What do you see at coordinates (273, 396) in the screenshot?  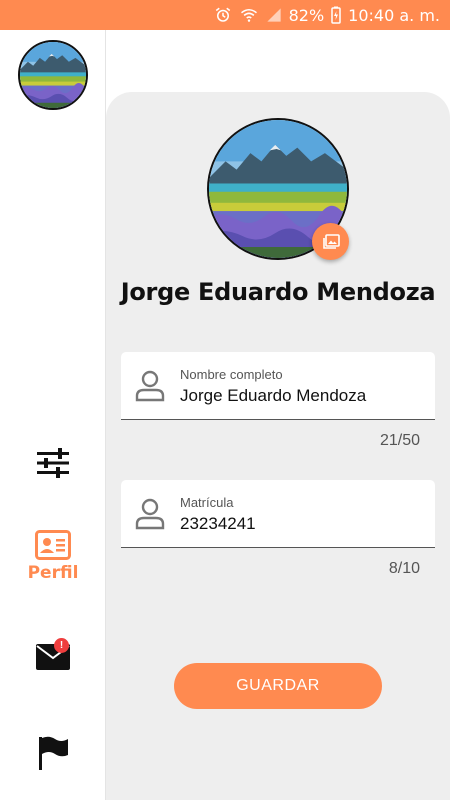 I see `full-name-value: Jorge Eduardo Mendoza` at bounding box center [273, 396].